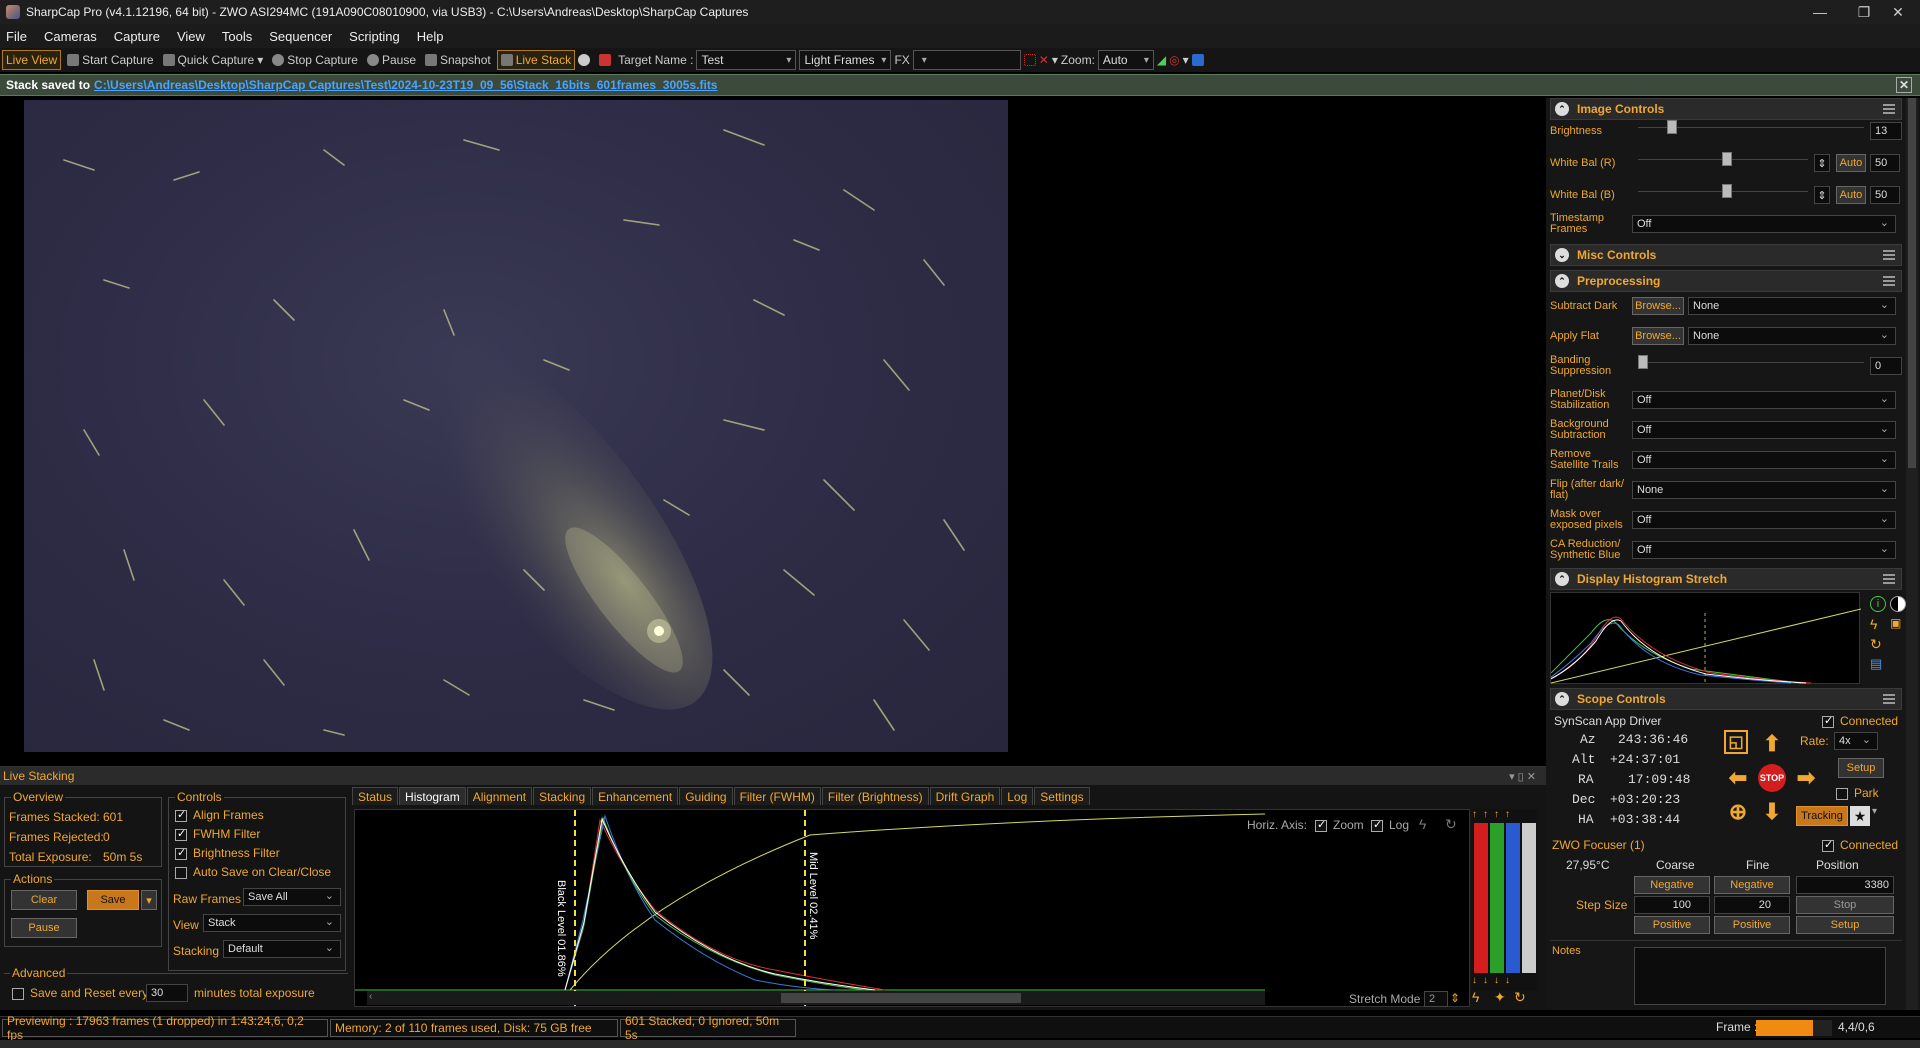 The width and height of the screenshot is (1920, 1048). What do you see at coordinates (167, 993) in the screenshot?
I see `reset-minutes-input: 30` at bounding box center [167, 993].